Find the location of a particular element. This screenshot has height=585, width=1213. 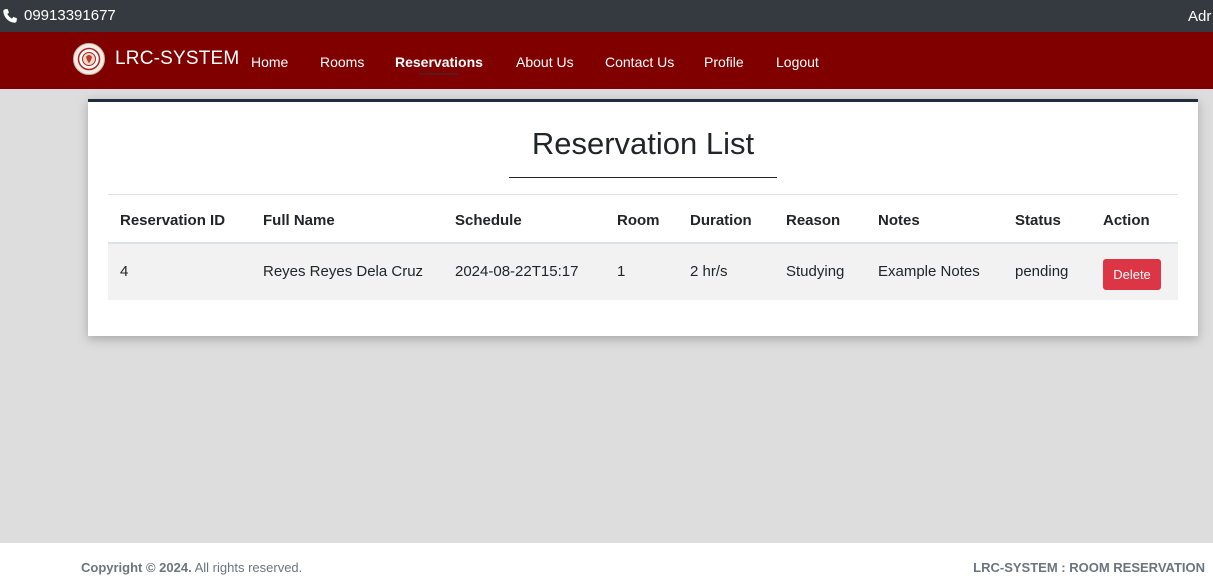

header-duration: Duration is located at coordinates (721, 220).